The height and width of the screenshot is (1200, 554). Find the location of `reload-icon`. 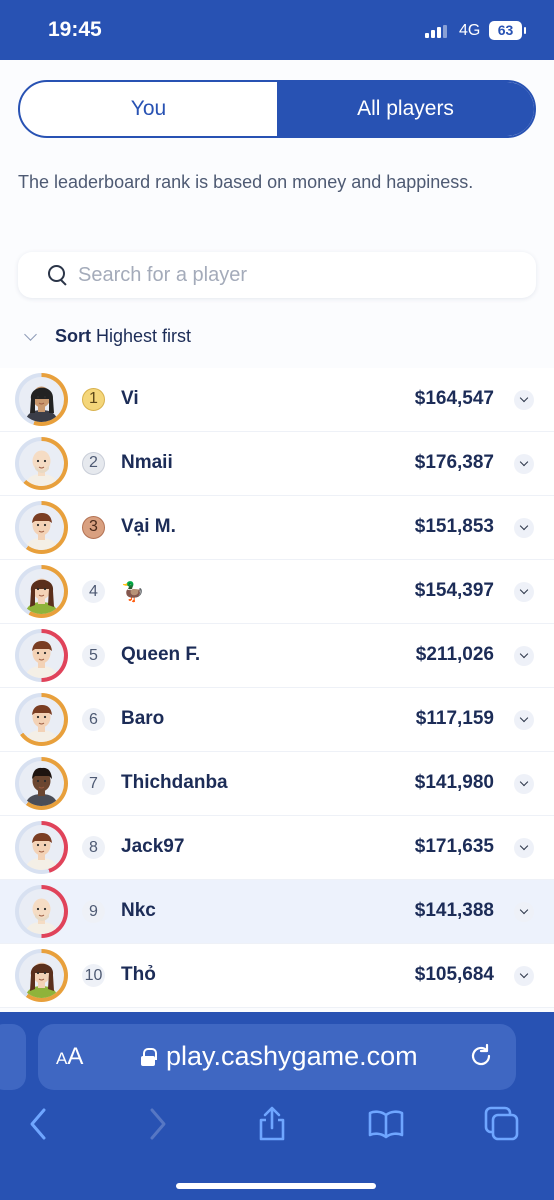

reload-icon is located at coordinates (481, 1056).